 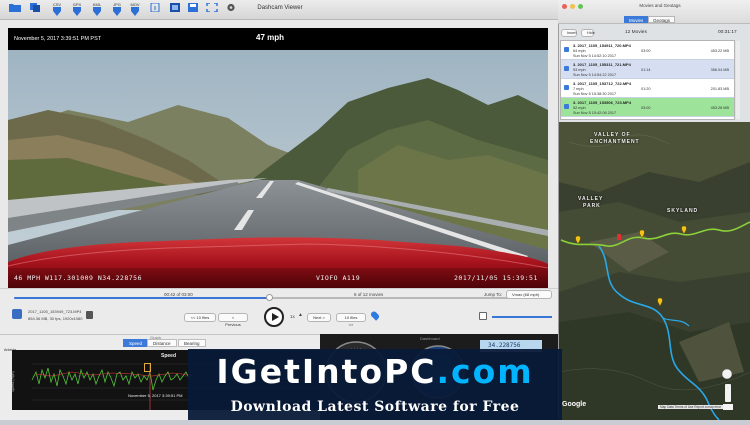 What do you see at coordinates (57, 9) in the screenshot?
I see `export-csv-icon: CSV` at bounding box center [57, 9].